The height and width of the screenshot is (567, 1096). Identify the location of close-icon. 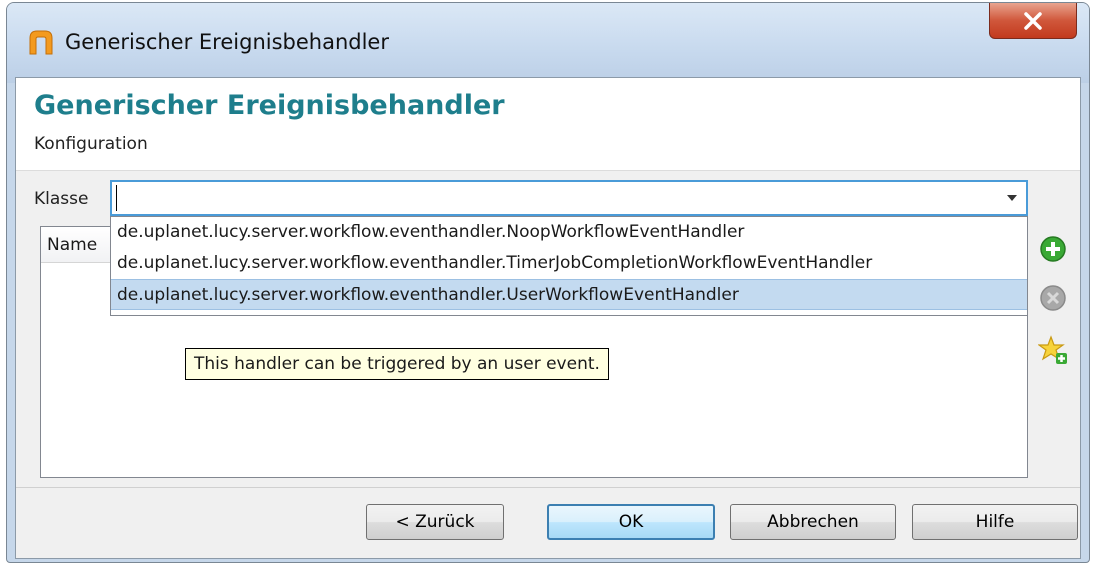
(1033, 20).